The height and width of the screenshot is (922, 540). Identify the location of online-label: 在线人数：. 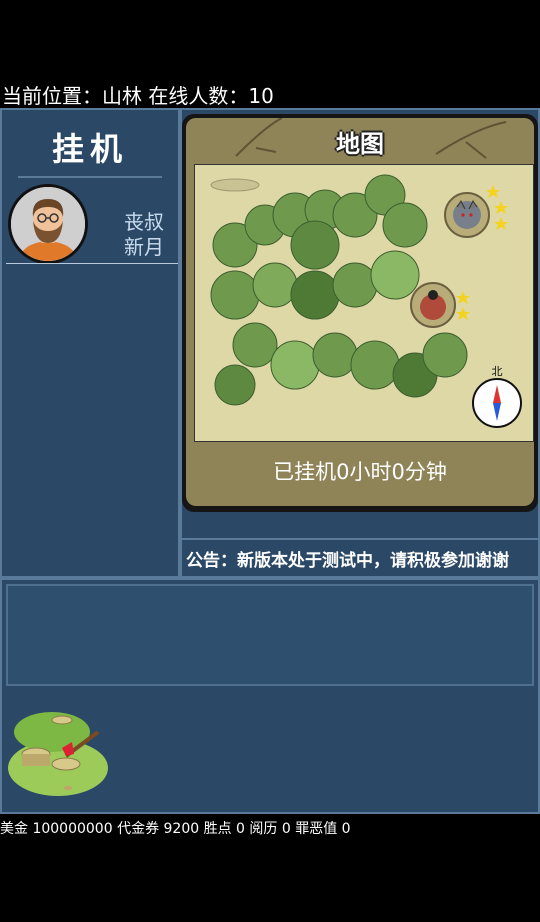
(198, 96).